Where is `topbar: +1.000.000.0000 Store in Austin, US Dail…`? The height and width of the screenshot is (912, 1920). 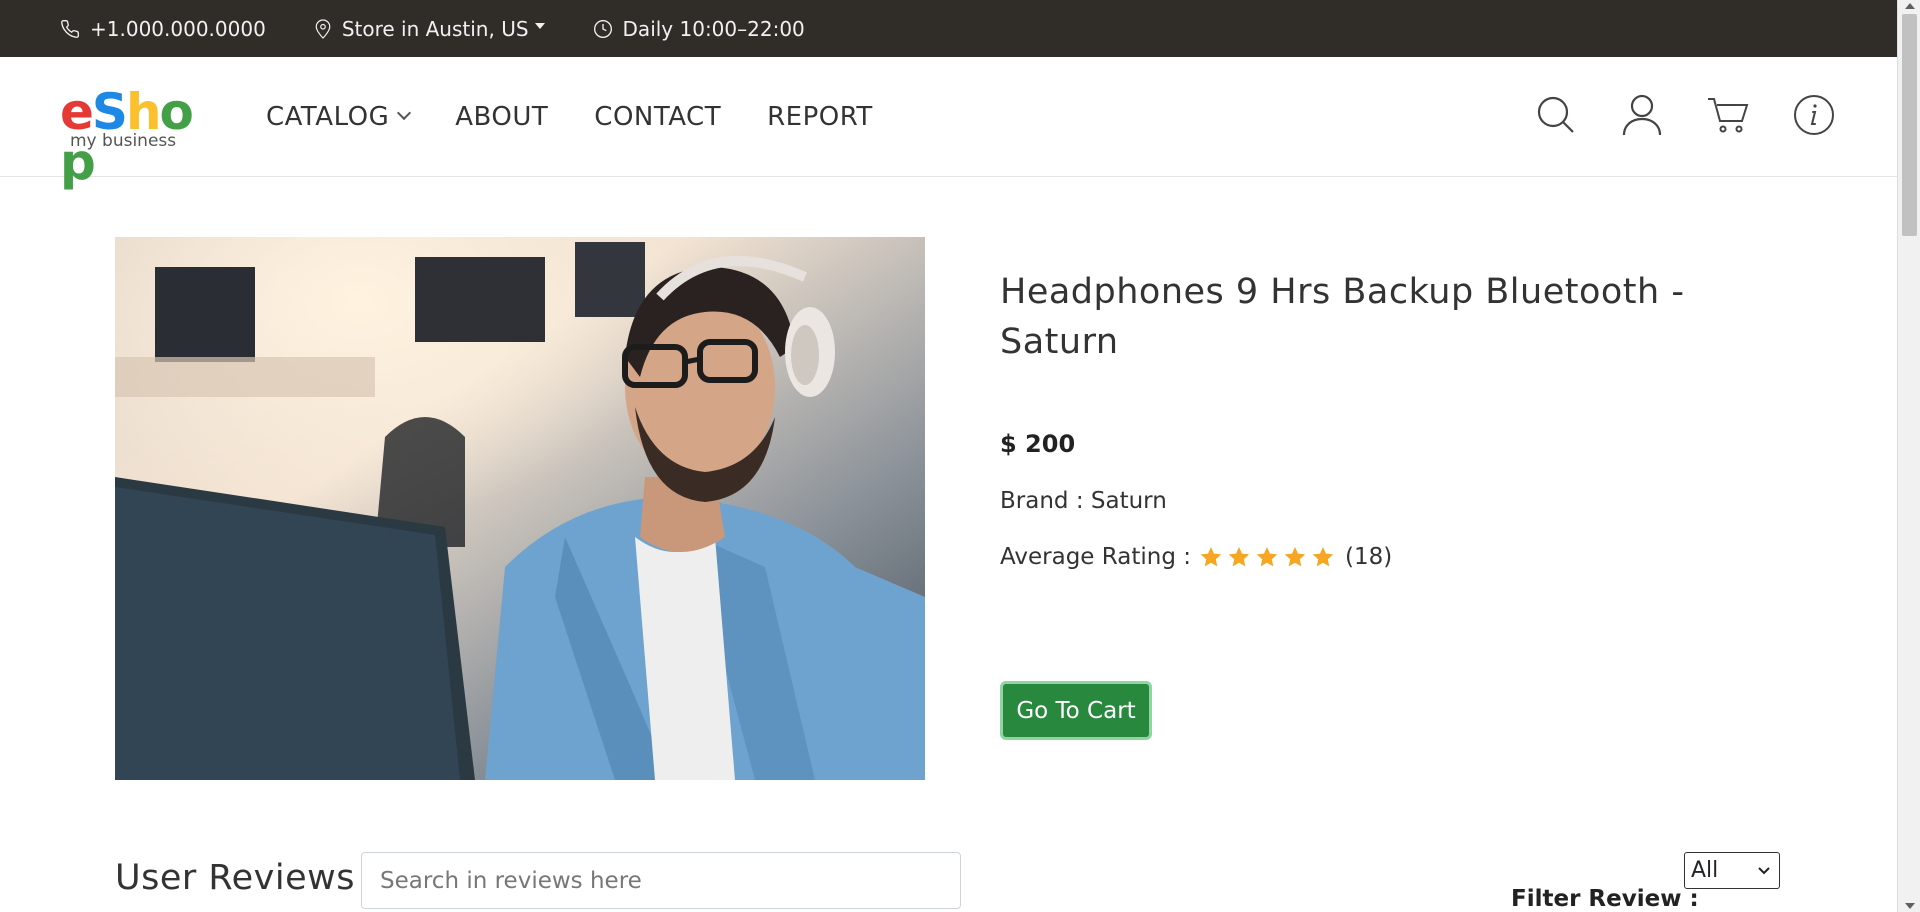 topbar: +1.000.000.0000 Store in Austin, US Dail… is located at coordinates (948, 28).